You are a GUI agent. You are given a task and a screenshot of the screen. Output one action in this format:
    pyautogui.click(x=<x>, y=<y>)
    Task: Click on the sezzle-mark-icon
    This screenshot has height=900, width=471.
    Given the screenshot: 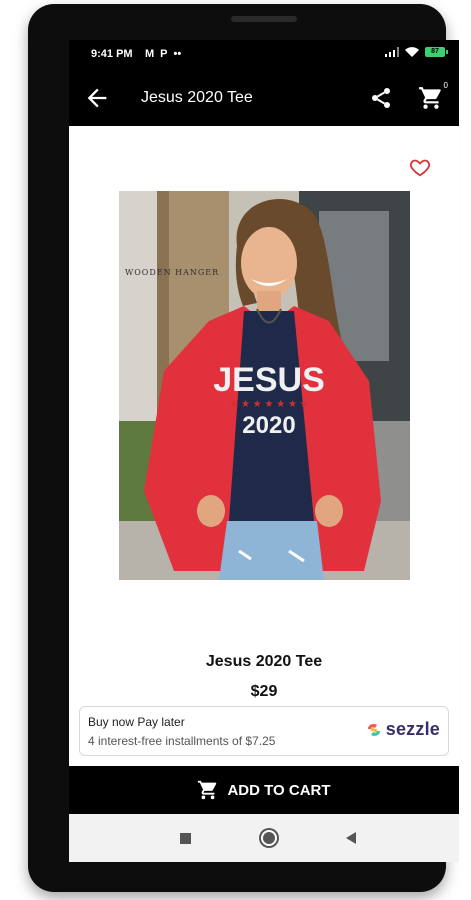 What is the action you would take?
    pyautogui.click(x=373, y=729)
    